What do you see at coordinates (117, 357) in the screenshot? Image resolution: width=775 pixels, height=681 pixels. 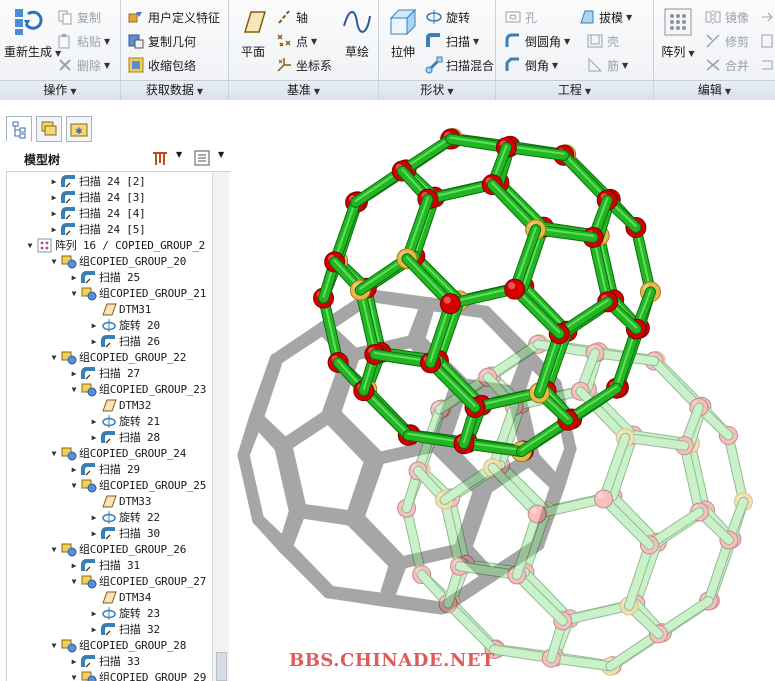 I see `tree-node: ▼ 组COPIED_GROUP_22` at bounding box center [117, 357].